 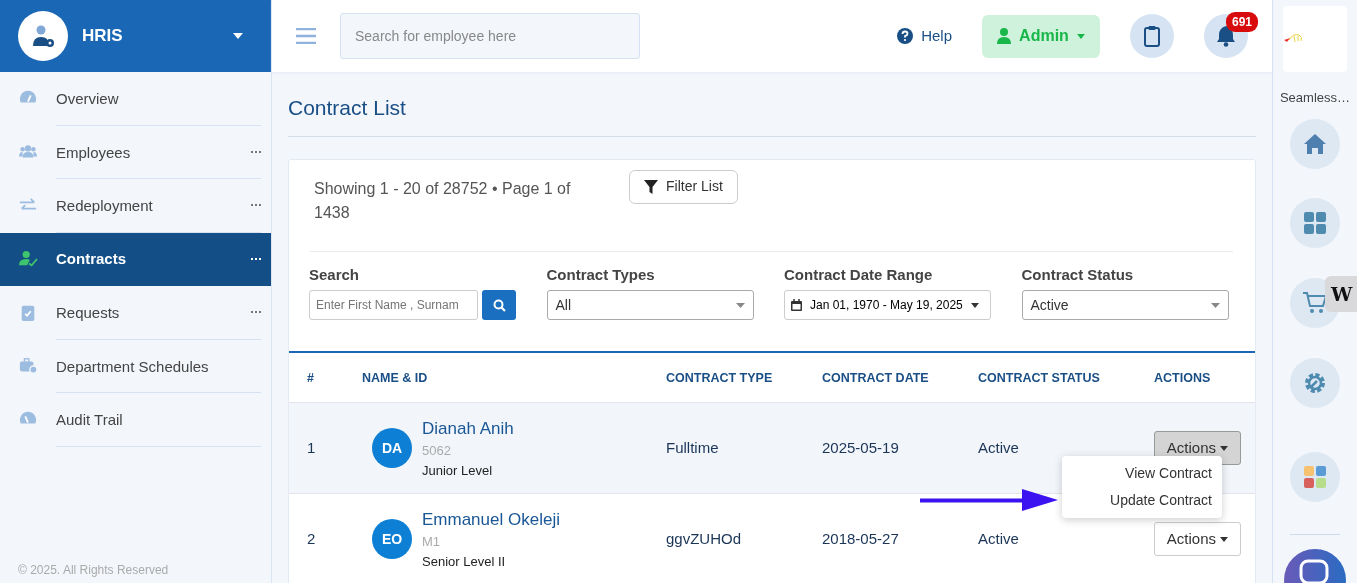 What do you see at coordinates (1226, 36) in the screenshot?
I see `bell-icon` at bounding box center [1226, 36].